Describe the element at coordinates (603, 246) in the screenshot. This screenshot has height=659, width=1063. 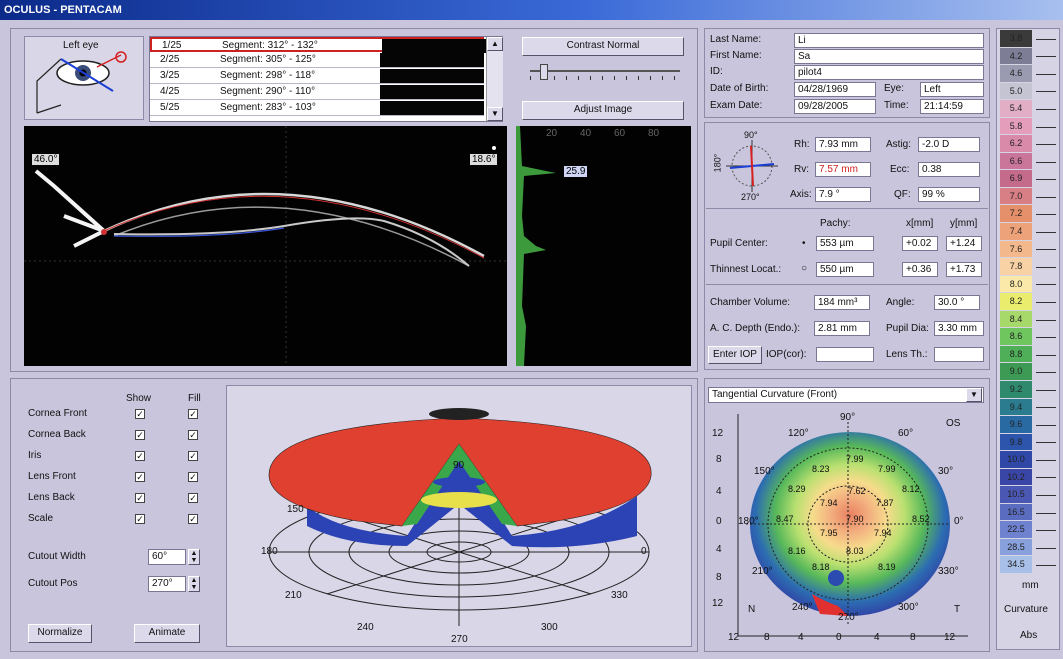
I see `densitometry-panel: 20 40 60 80 25.9` at that location.